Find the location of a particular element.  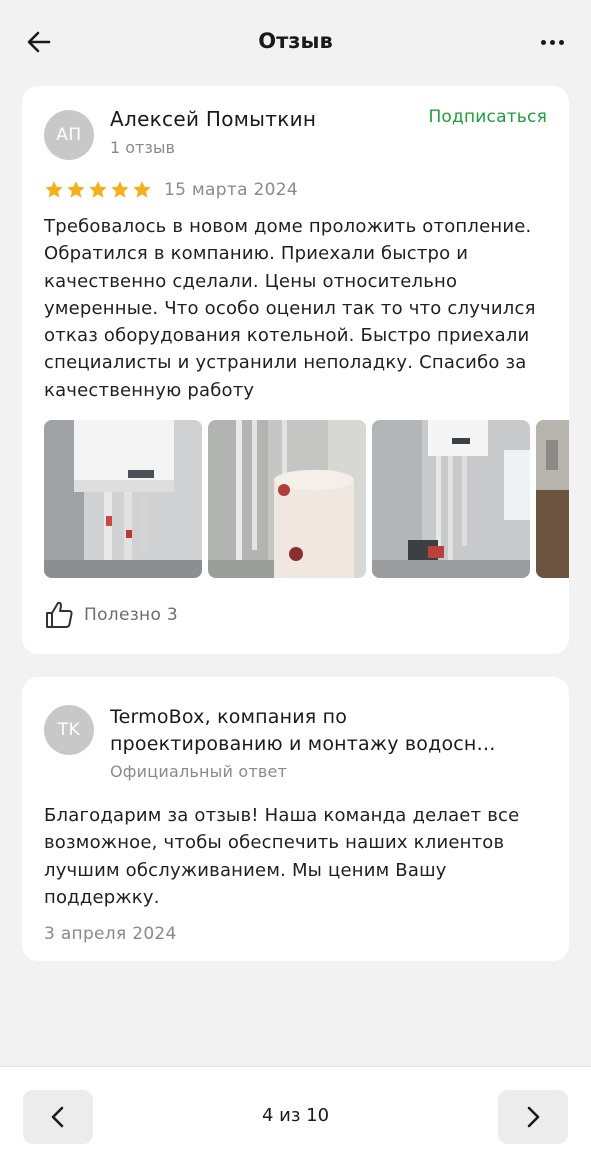

star-rating is located at coordinates (98, 190).